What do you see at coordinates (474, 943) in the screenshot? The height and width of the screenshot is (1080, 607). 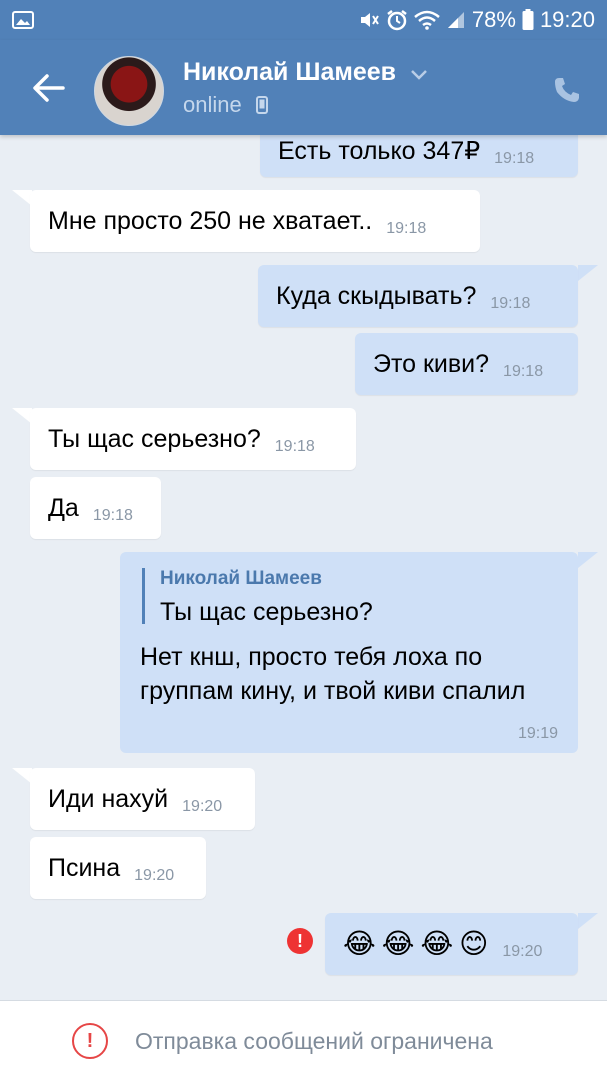 I see `emoji: 😊` at bounding box center [474, 943].